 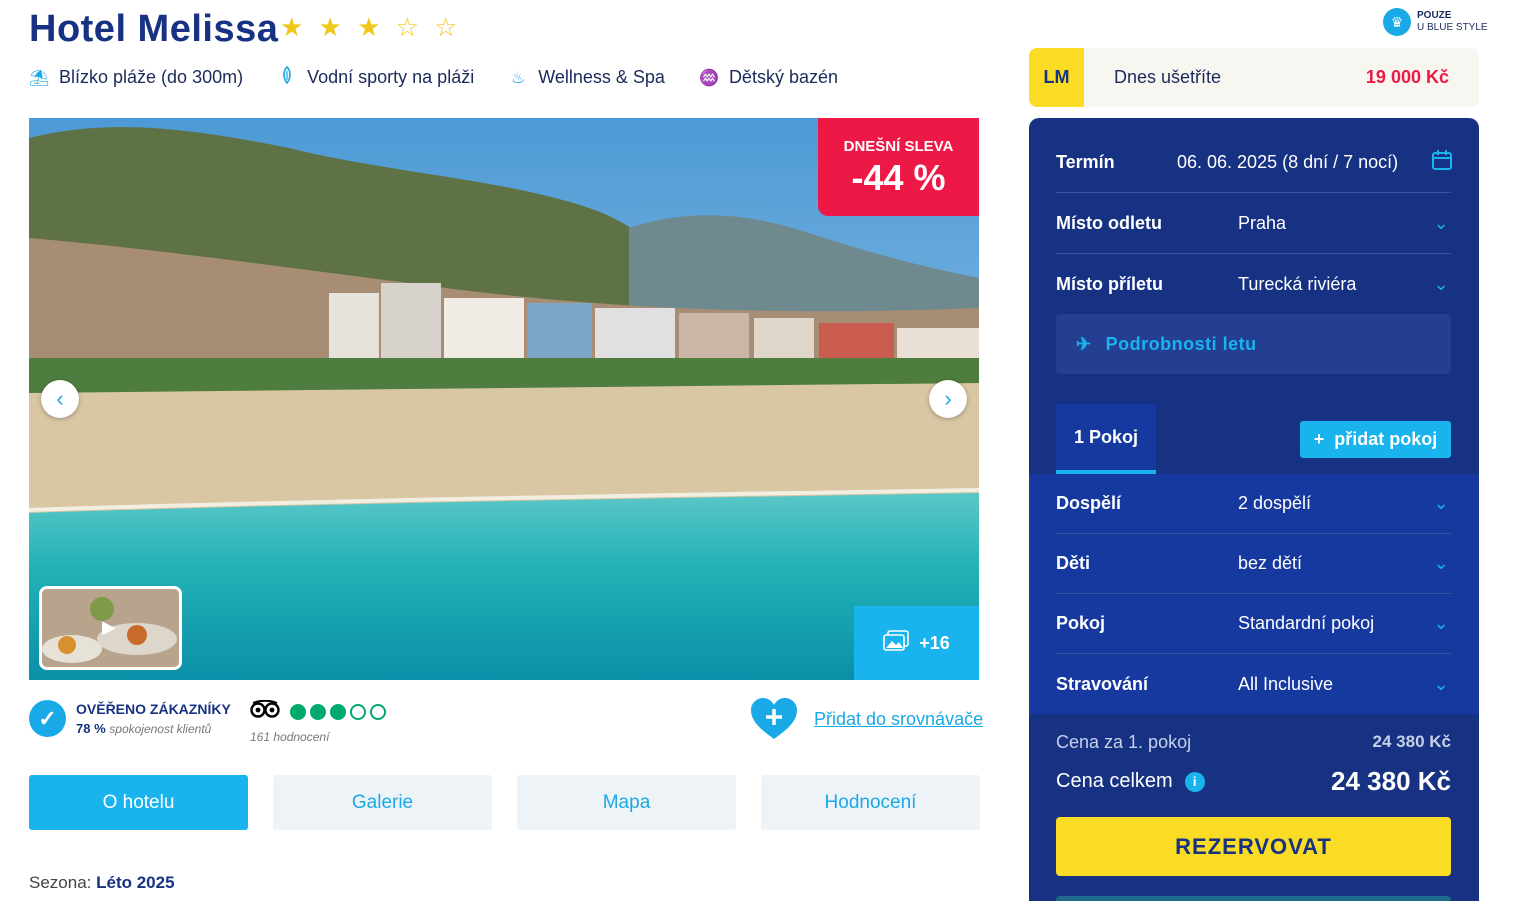 What do you see at coordinates (318, 721) in the screenshot?
I see `tripadvisor-rating: 161 hodnocení` at bounding box center [318, 721].